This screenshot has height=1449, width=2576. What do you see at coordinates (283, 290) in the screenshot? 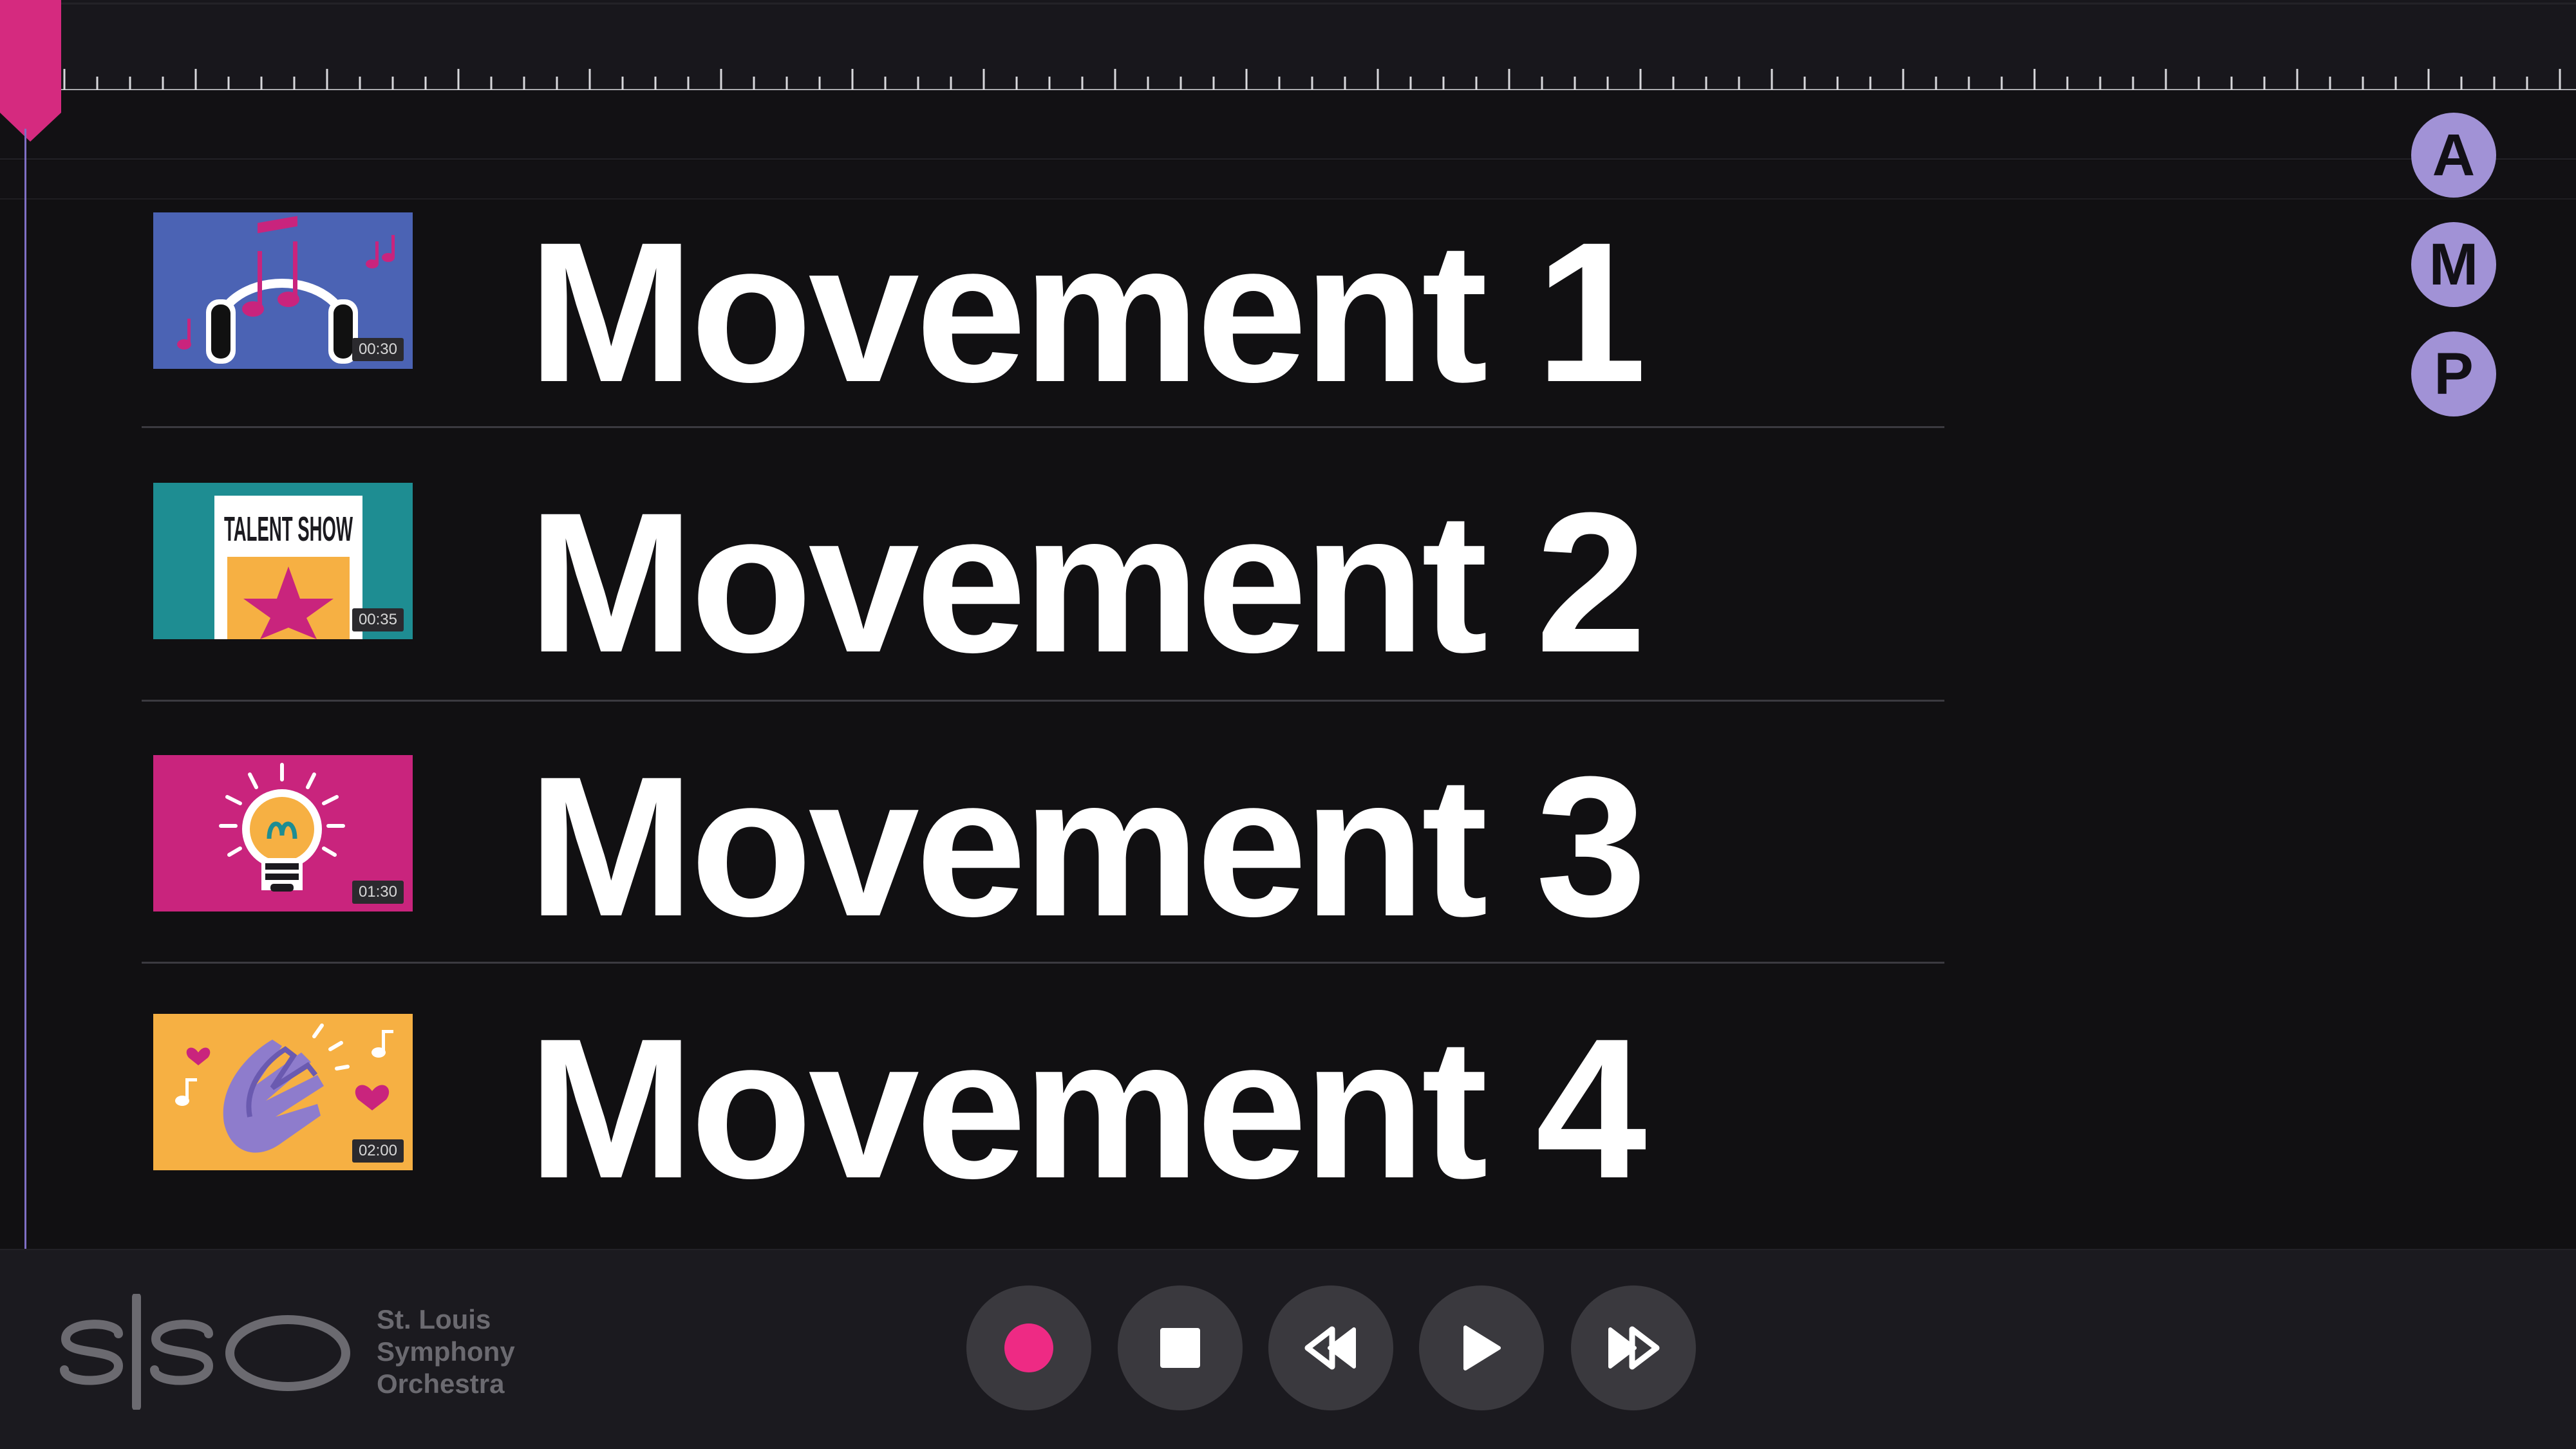
I see `movement-thumbnail-1: 00:30` at bounding box center [283, 290].